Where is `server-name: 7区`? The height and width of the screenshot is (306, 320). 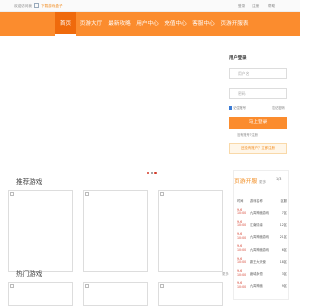 server-name: 7区 is located at coordinates (284, 212).